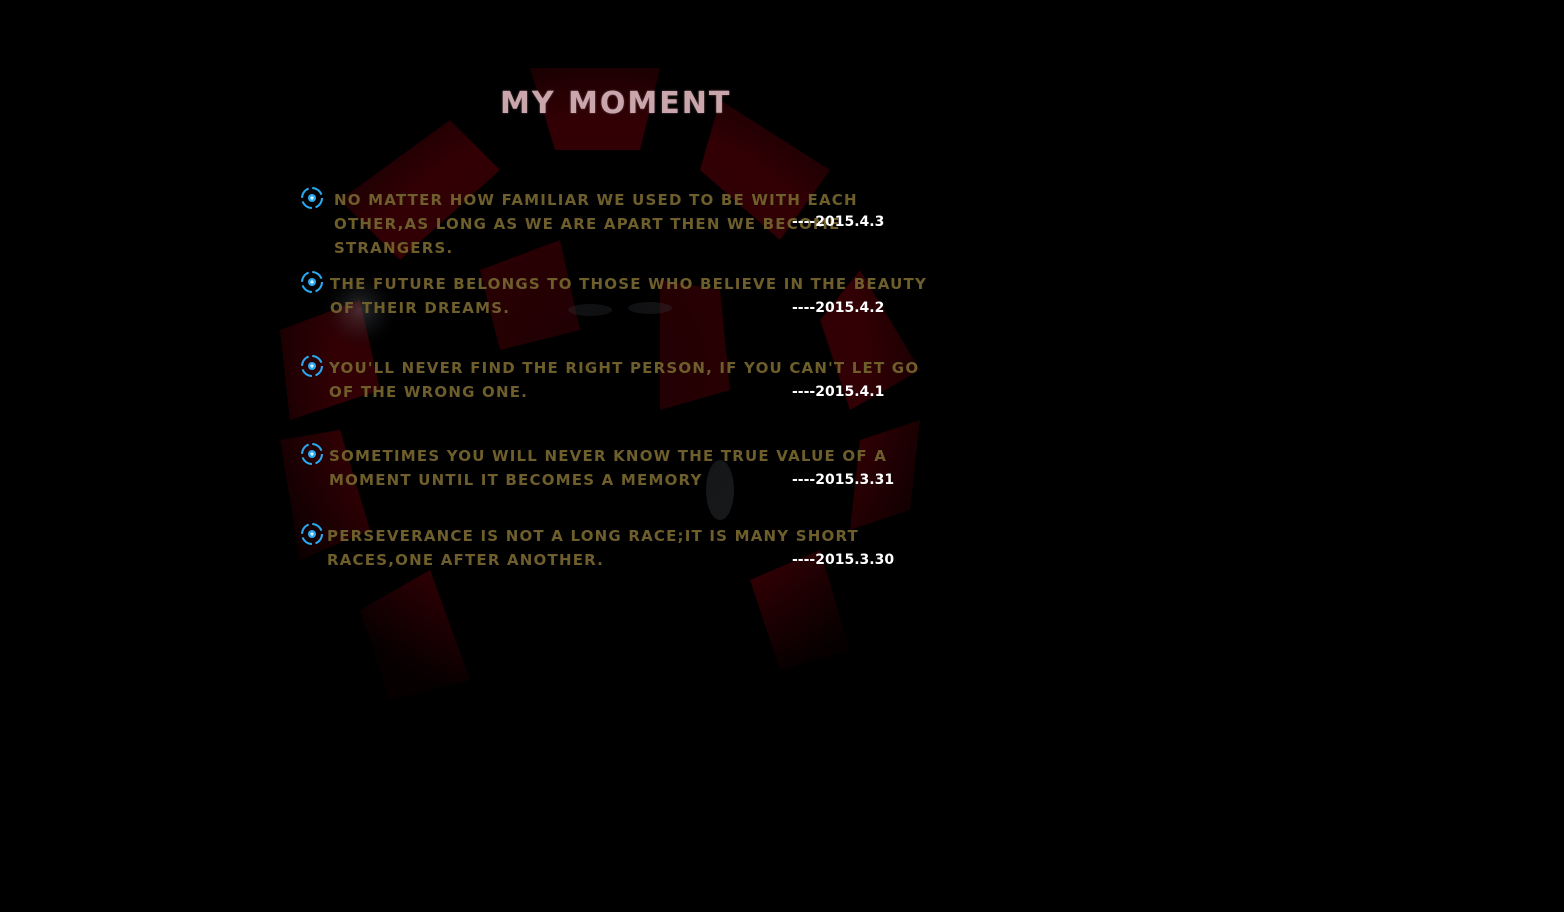  Describe the element at coordinates (843, 480) in the screenshot. I see `moment-date: ----2015.3.31` at that location.